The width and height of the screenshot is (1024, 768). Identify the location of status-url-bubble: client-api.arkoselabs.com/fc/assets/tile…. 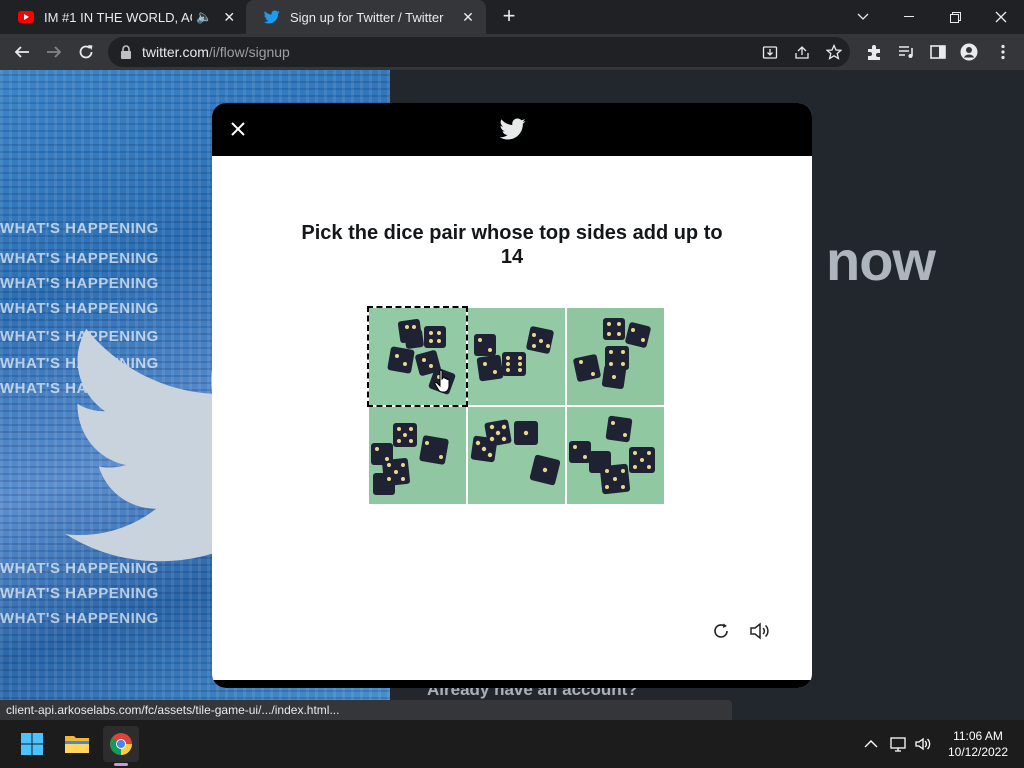
(366, 710).